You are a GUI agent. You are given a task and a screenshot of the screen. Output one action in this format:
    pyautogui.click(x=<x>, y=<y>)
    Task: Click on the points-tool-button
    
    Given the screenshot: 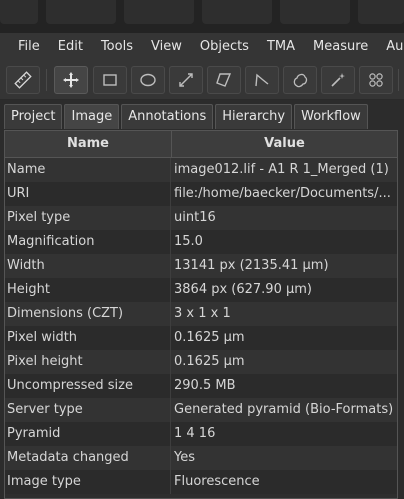 What is the action you would take?
    pyautogui.click(x=376, y=80)
    